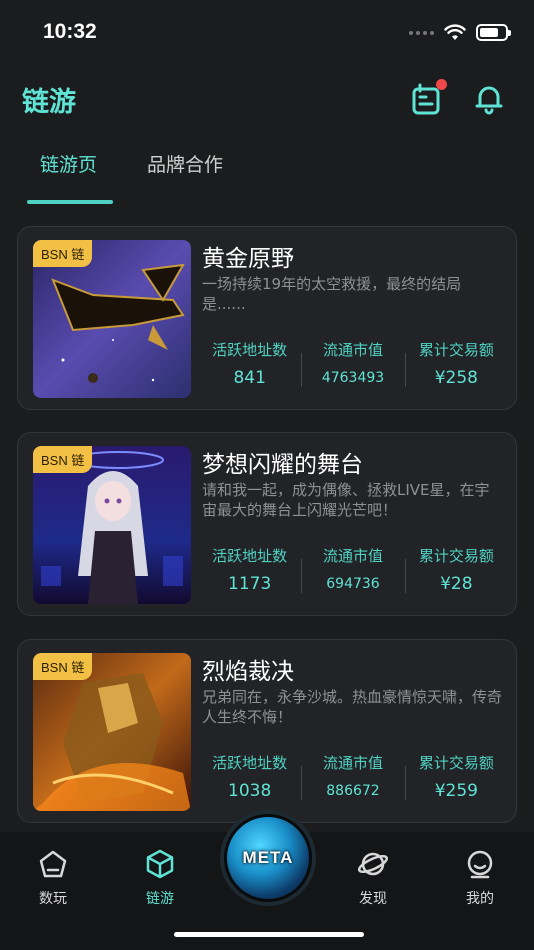 Image resolution: width=534 pixels, height=950 pixels. I want to click on stat-total-volume: 累计交易额 ¥28, so click(456, 568).